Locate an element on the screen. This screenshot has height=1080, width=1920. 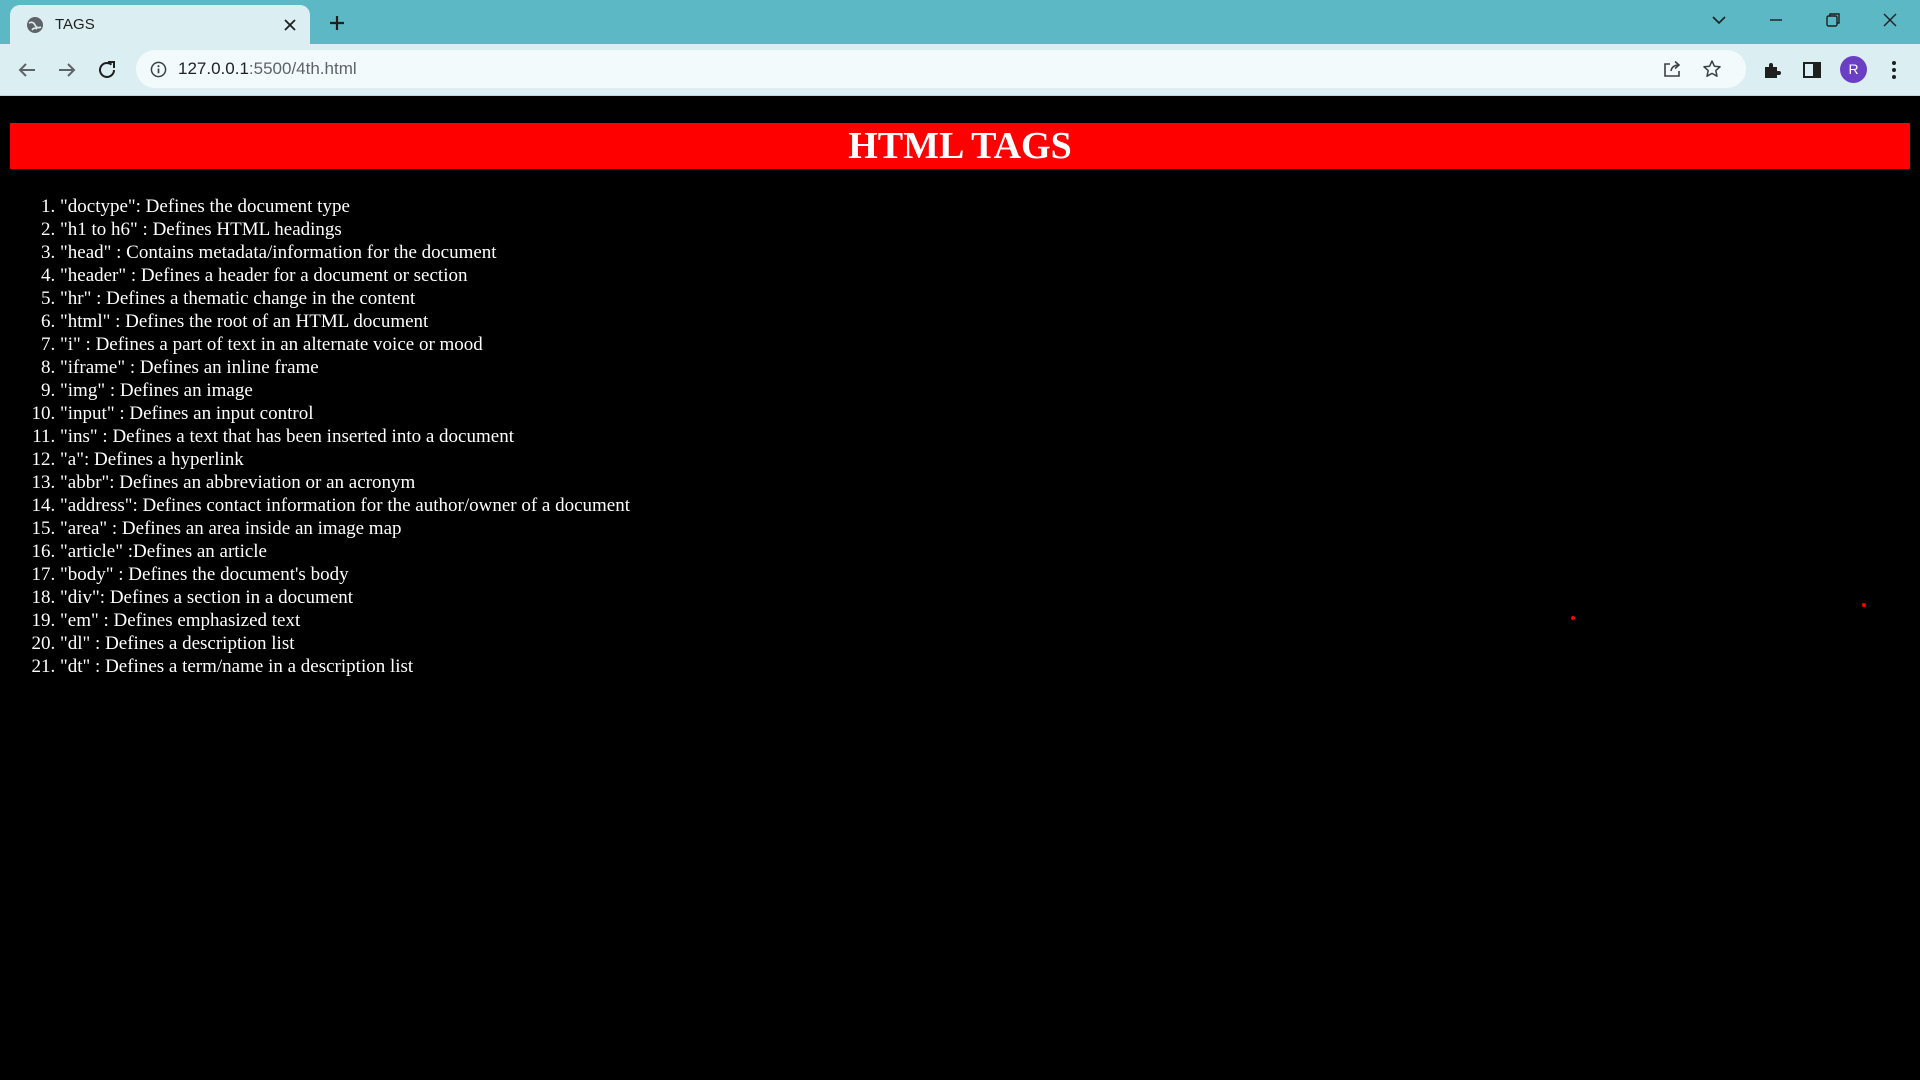
tab-tags: TAGS is located at coordinates (160, 24).